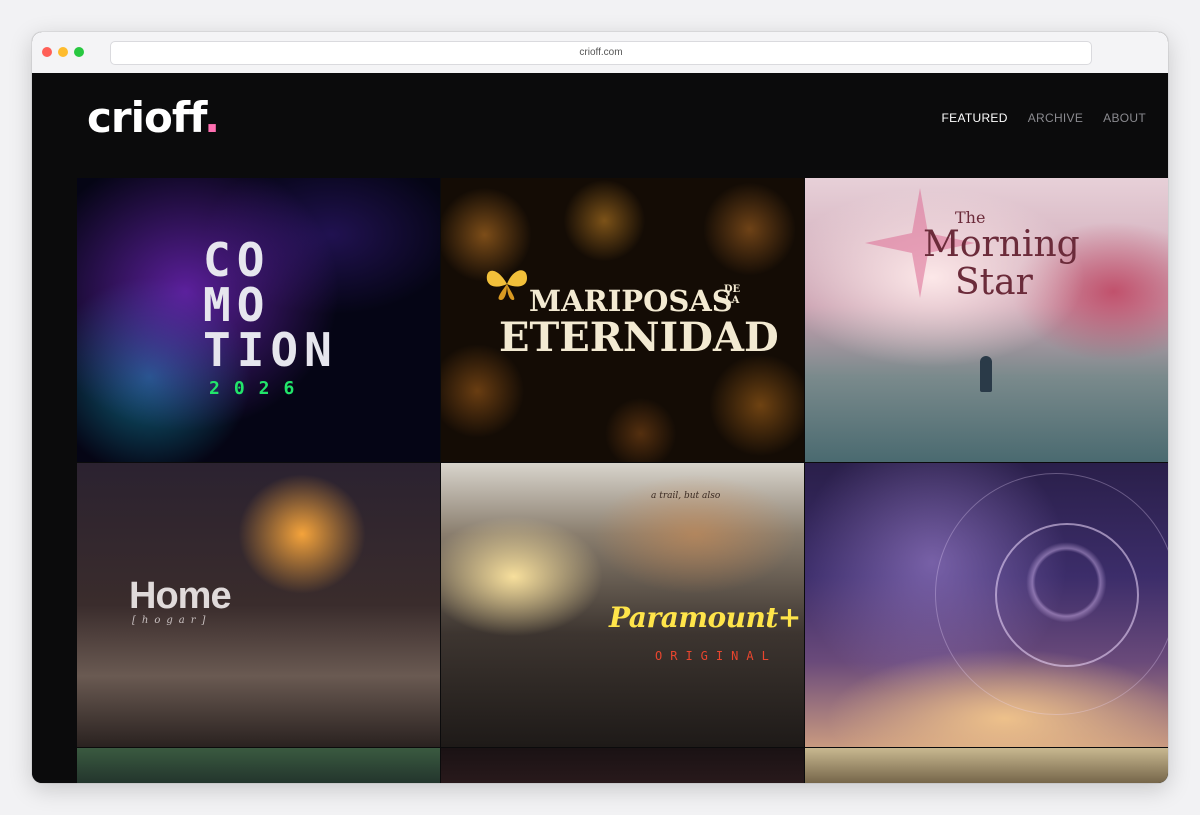  What do you see at coordinates (146, 117) in the screenshot?
I see `logo-text: crioff` at bounding box center [146, 117].